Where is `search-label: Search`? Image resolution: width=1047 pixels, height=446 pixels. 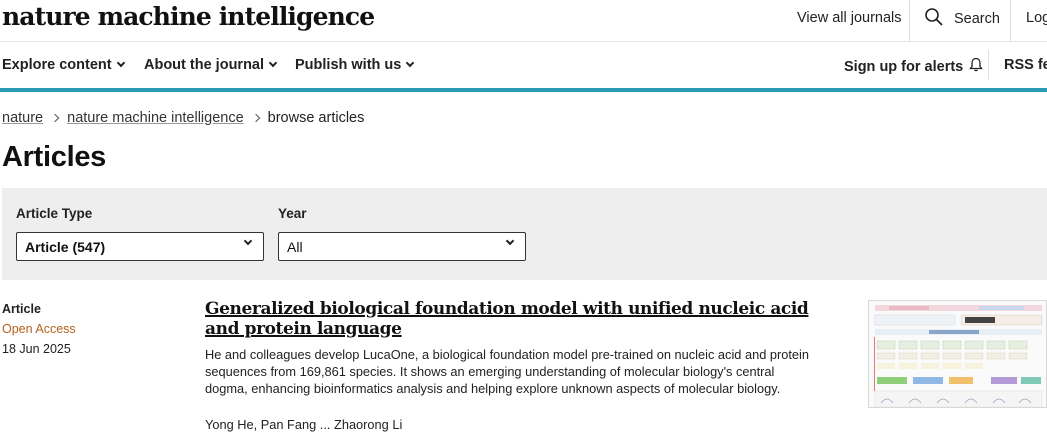 search-label: Search is located at coordinates (977, 19).